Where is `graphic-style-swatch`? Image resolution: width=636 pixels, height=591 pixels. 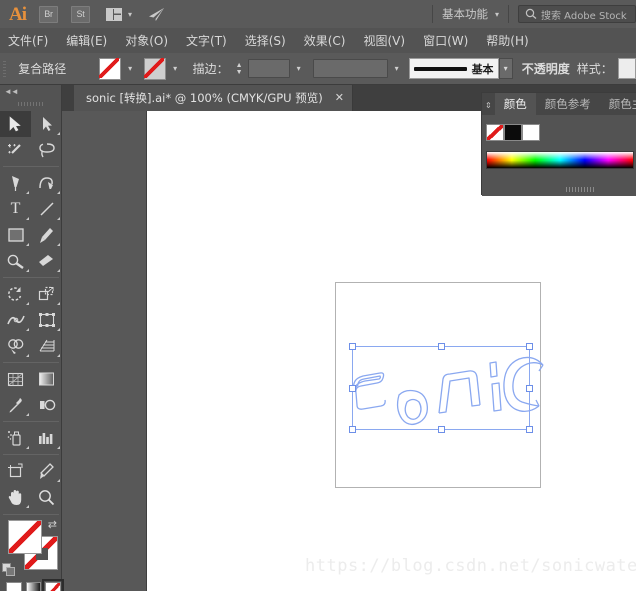
graphic-style-swatch is located at coordinates (626, 68).